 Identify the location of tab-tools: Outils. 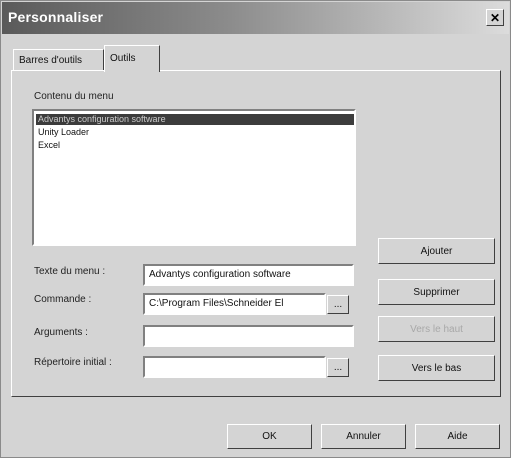
(132, 58).